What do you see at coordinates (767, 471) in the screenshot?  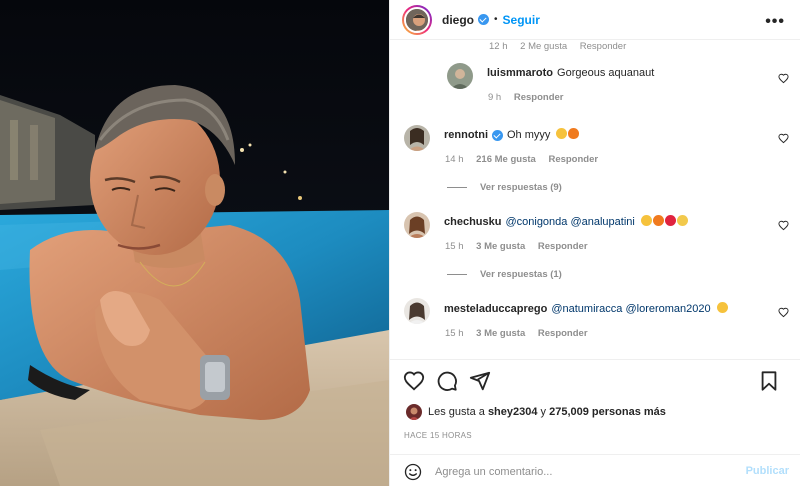 I see `publish-button: Publicar` at bounding box center [767, 471].